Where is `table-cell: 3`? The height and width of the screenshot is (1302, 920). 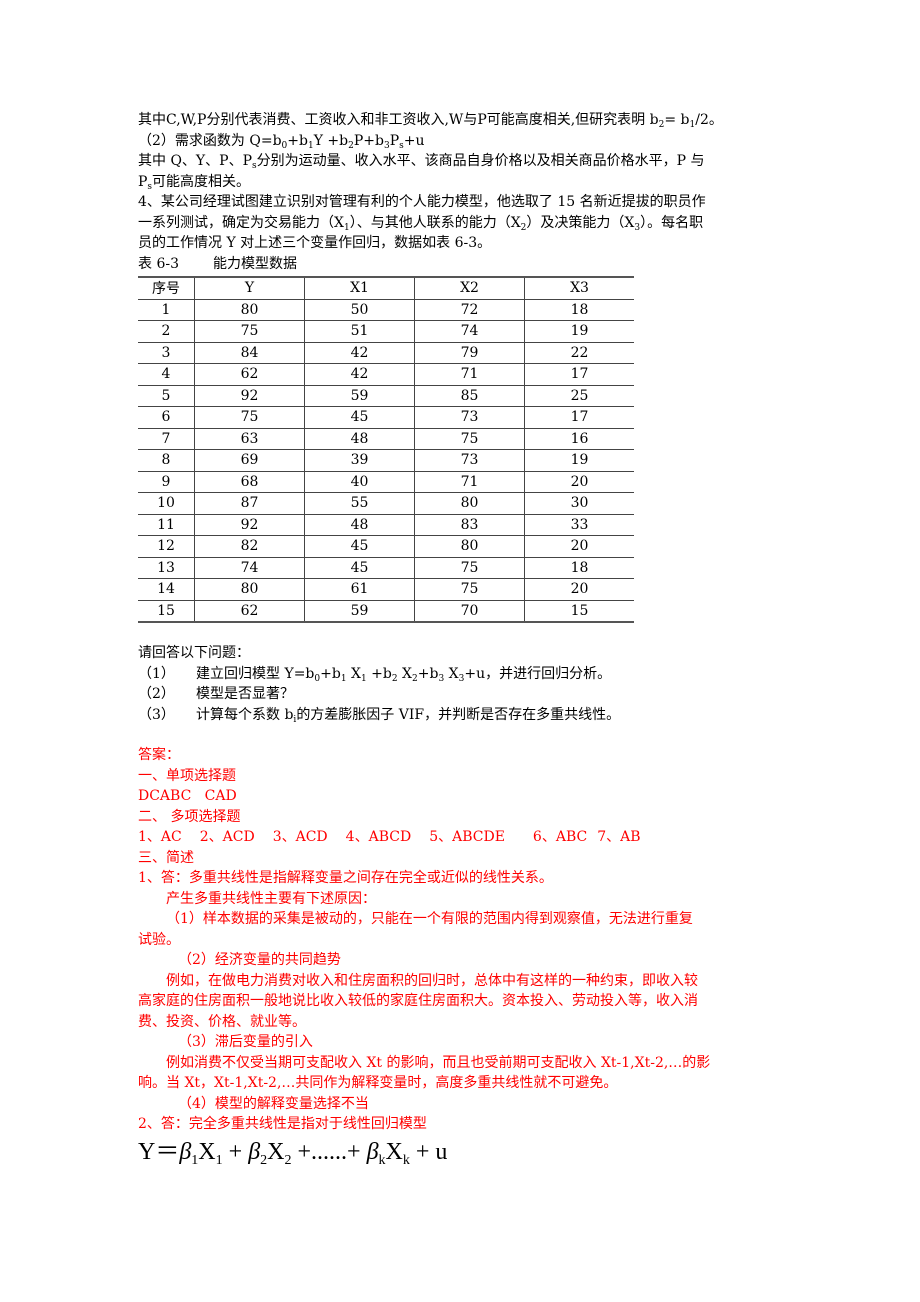
table-cell: 3 is located at coordinates (166, 352).